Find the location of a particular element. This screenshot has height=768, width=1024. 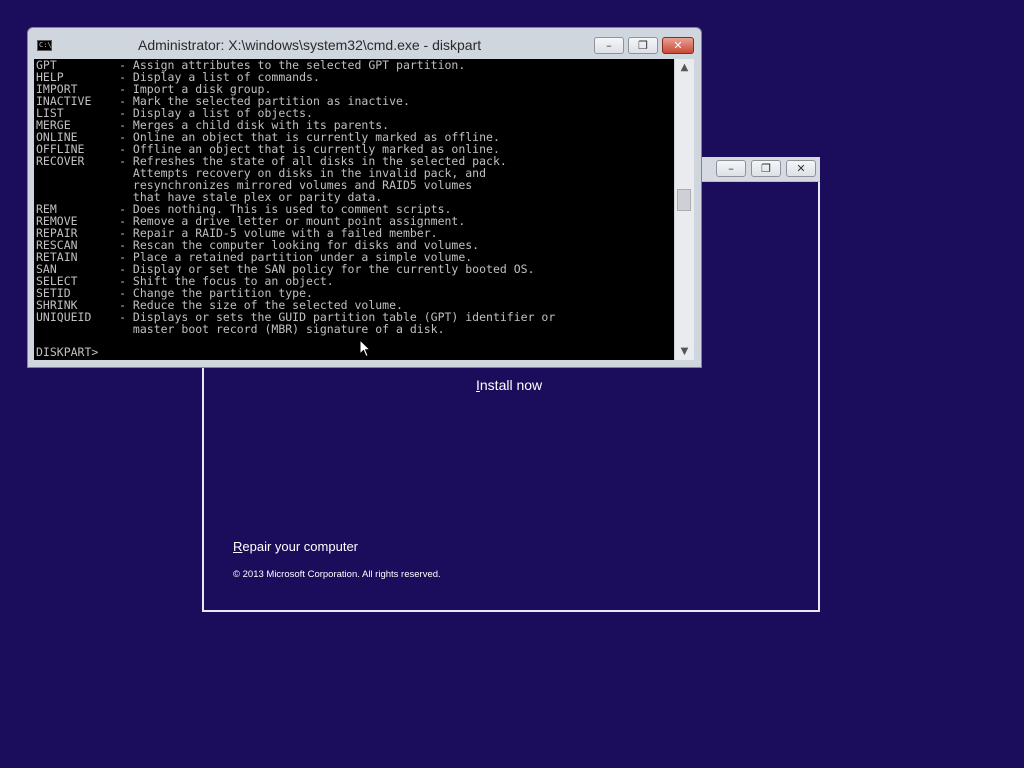

console-scrollbar: ▲ ▼ is located at coordinates (684, 209).